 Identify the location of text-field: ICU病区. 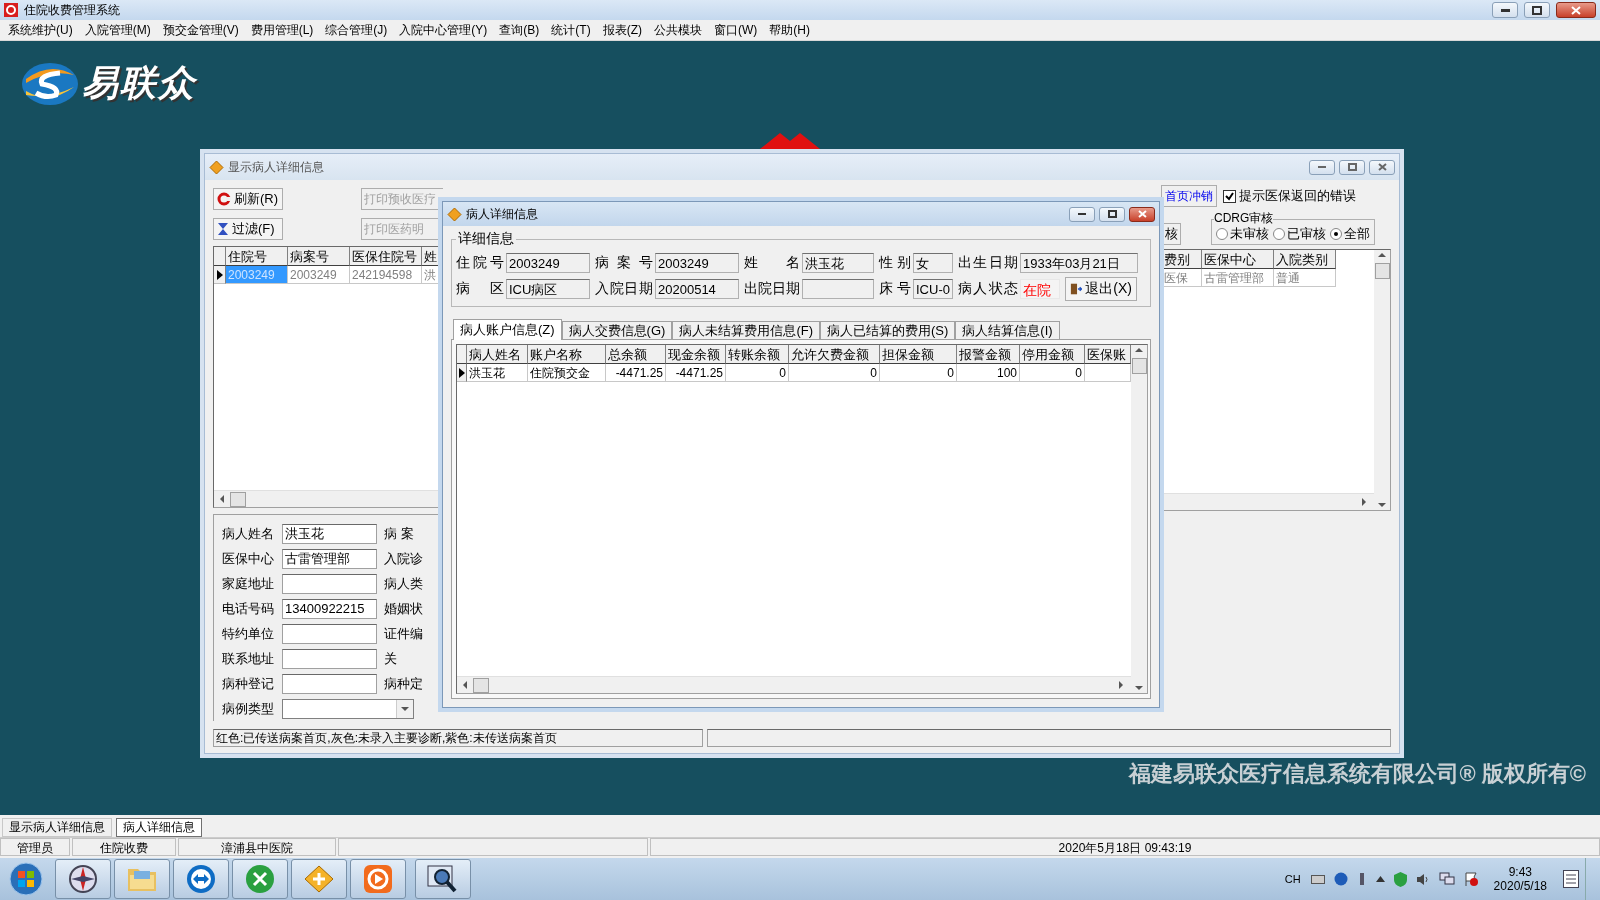
(548, 289).